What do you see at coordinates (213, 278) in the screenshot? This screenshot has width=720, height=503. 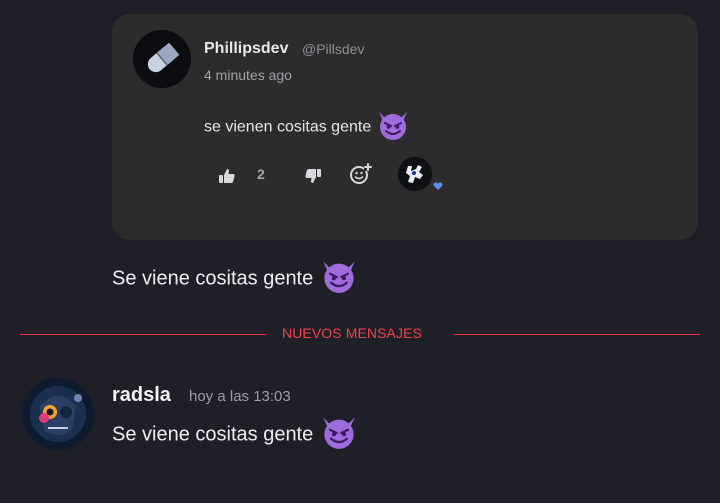 I see `forwarded-message-text: Se viene cositas gente` at bounding box center [213, 278].